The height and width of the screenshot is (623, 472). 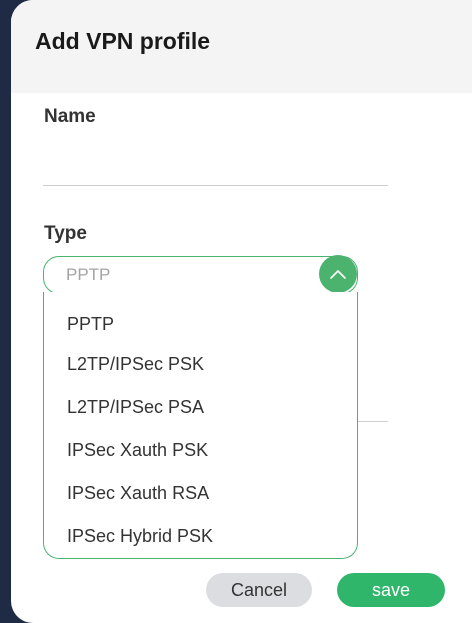 What do you see at coordinates (70, 116) in the screenshot?
I see `name-label: Name` at bounding box center [70, 116].